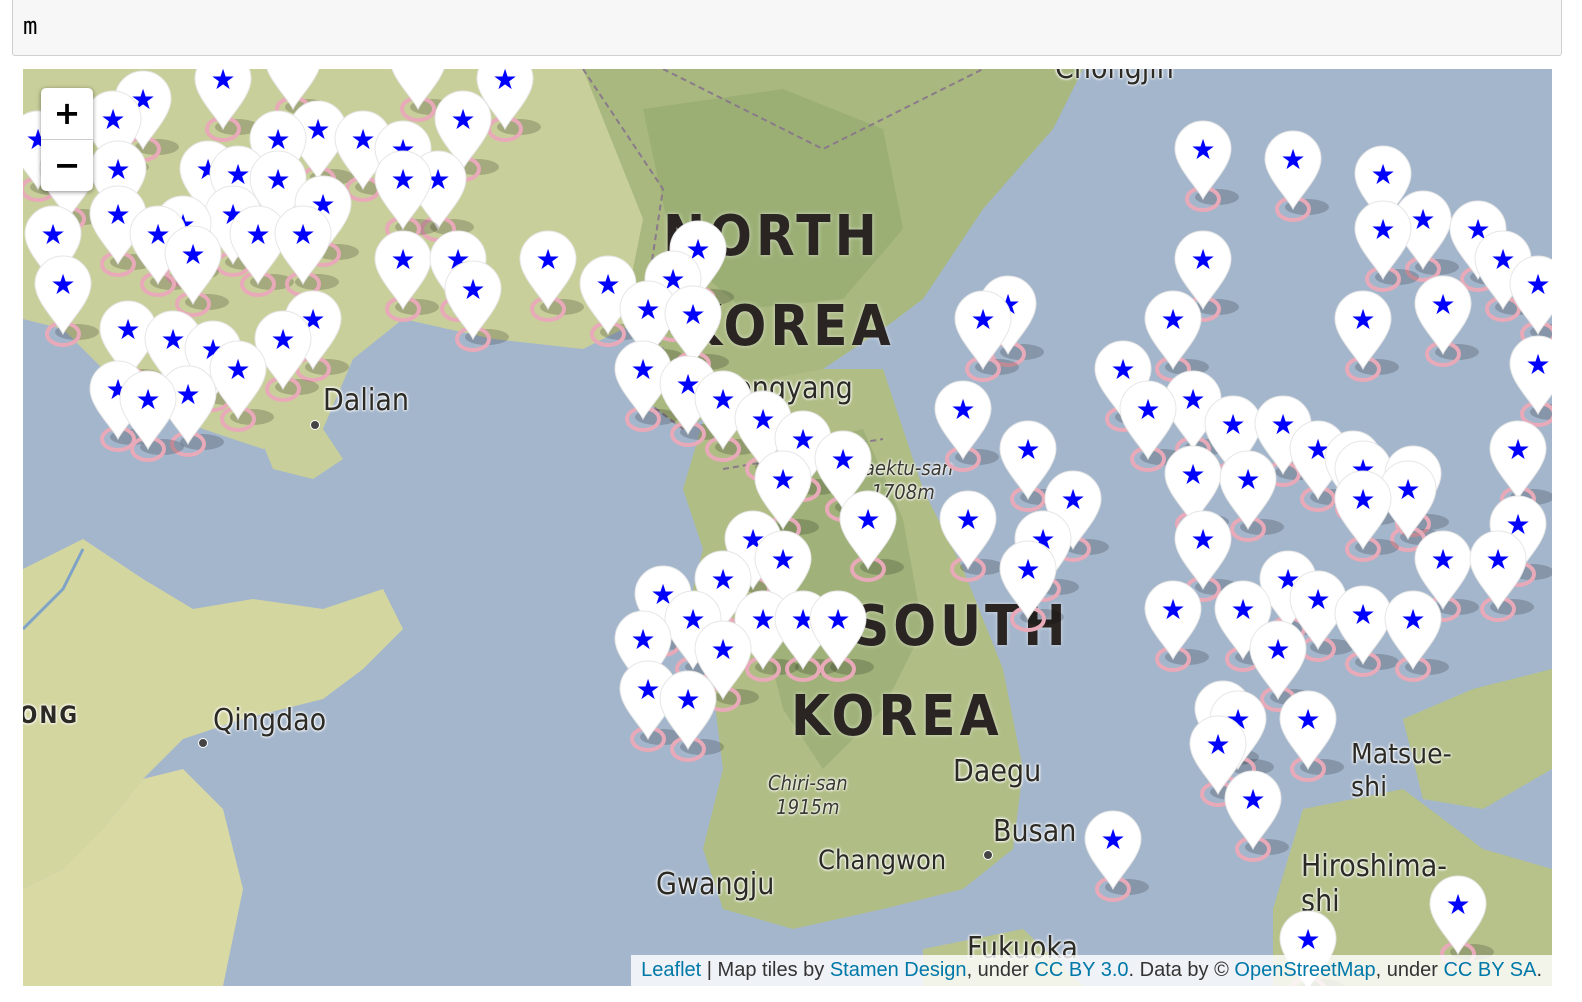  Describe the element at coordinates (1539, 970) in the screenshot. I see `attrib-text-5: .` at that location.